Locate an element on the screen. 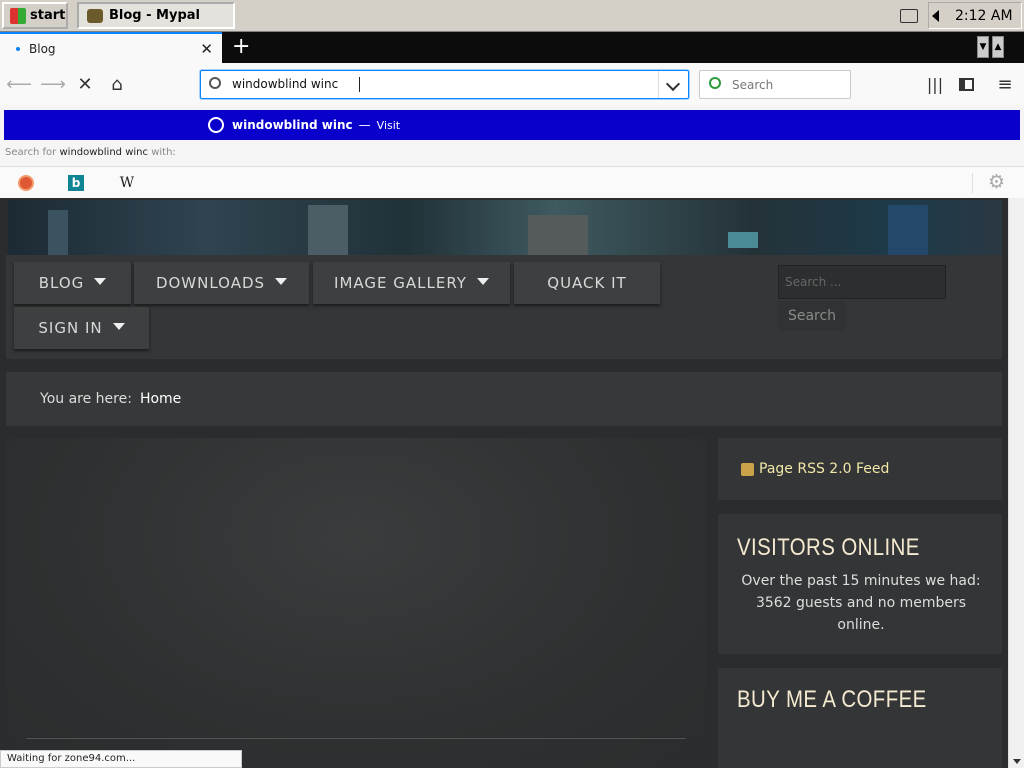 Image resolution: width=1024 pixels, height=768 pixels. library-icon: ||| is located at coordinates (935, 84).